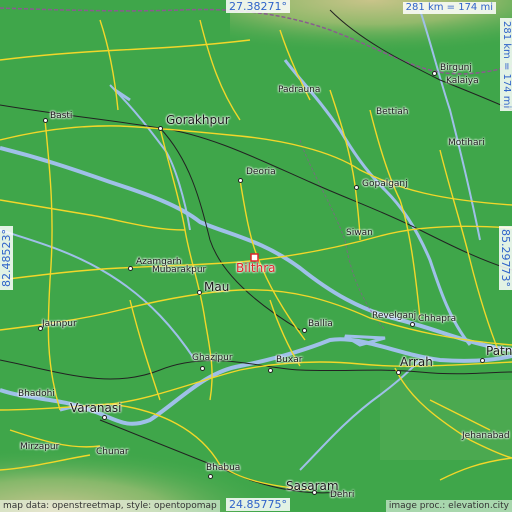 The image size is (512, 512). Describe the element at coordinates (416, 362) in the screenshot. I see `city-arrah: Arrah` at that location.